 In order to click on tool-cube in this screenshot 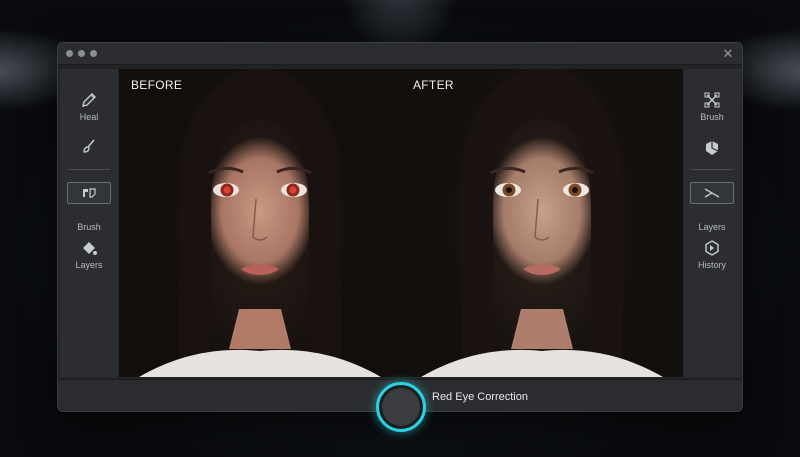, I will do `click(712, 148)`.